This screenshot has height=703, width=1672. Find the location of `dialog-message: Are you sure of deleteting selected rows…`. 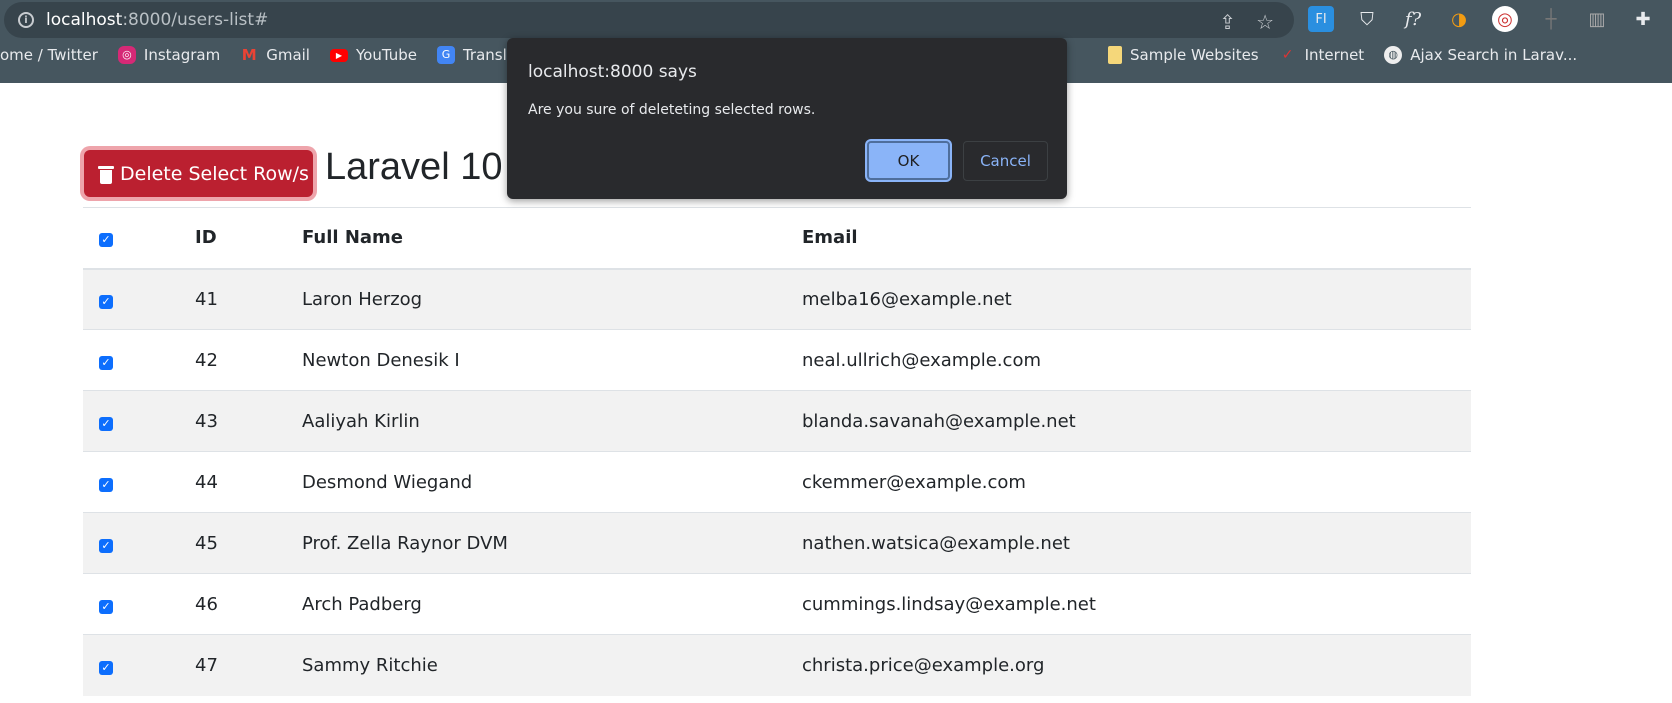

dialog-message: Are you sure of deleteting selected rows… is located at coordinates (672, 110).